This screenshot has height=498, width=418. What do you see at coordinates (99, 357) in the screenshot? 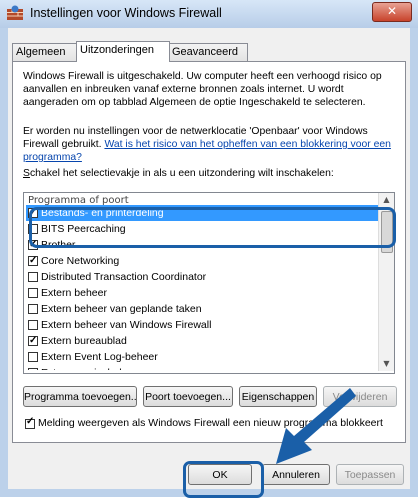
I see `item-label: Extern Event Log-beheer` at bounding box center [99, 357].